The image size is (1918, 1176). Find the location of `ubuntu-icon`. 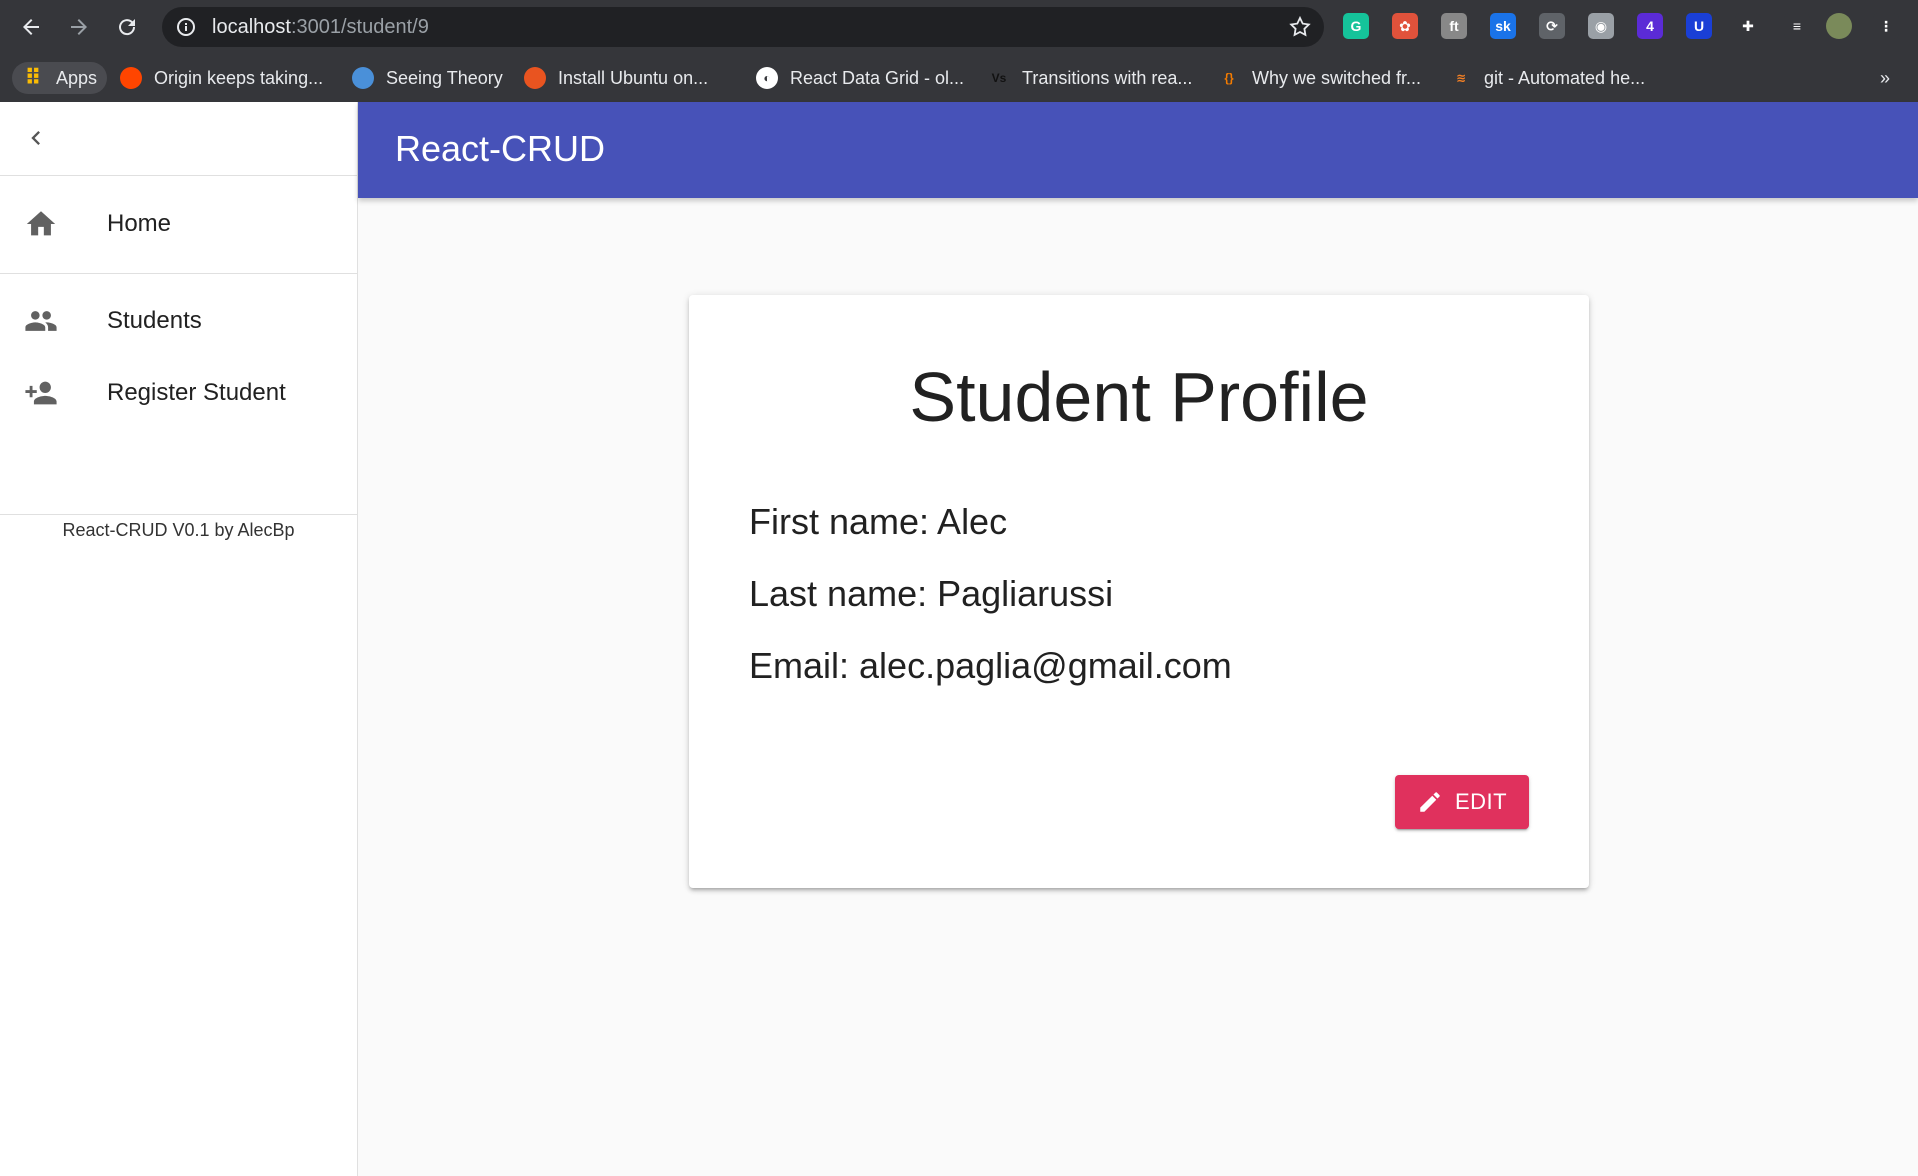

ubuntu-icon is located at coordinates (535, 78).